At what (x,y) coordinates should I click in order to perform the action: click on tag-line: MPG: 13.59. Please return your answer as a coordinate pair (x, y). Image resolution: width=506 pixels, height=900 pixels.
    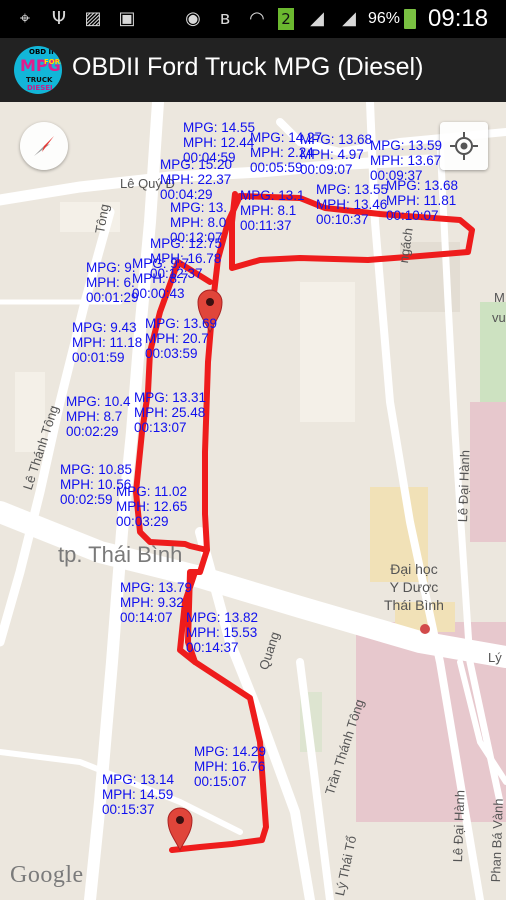
    Looking at the image, I should click on (406, 145).